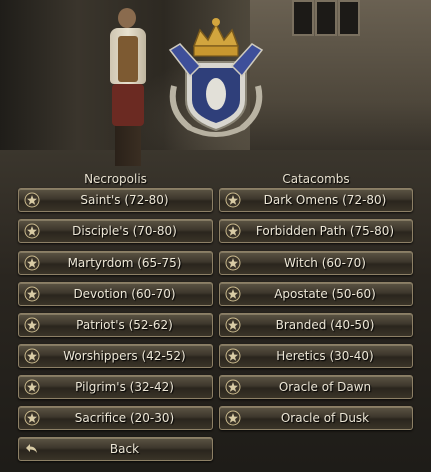 The image size is (431, 472). What do you see at coordinates (325, 294) in the screenshot?
I see `button-label: Apostate (50-60)` at bounding box center [325, 294].